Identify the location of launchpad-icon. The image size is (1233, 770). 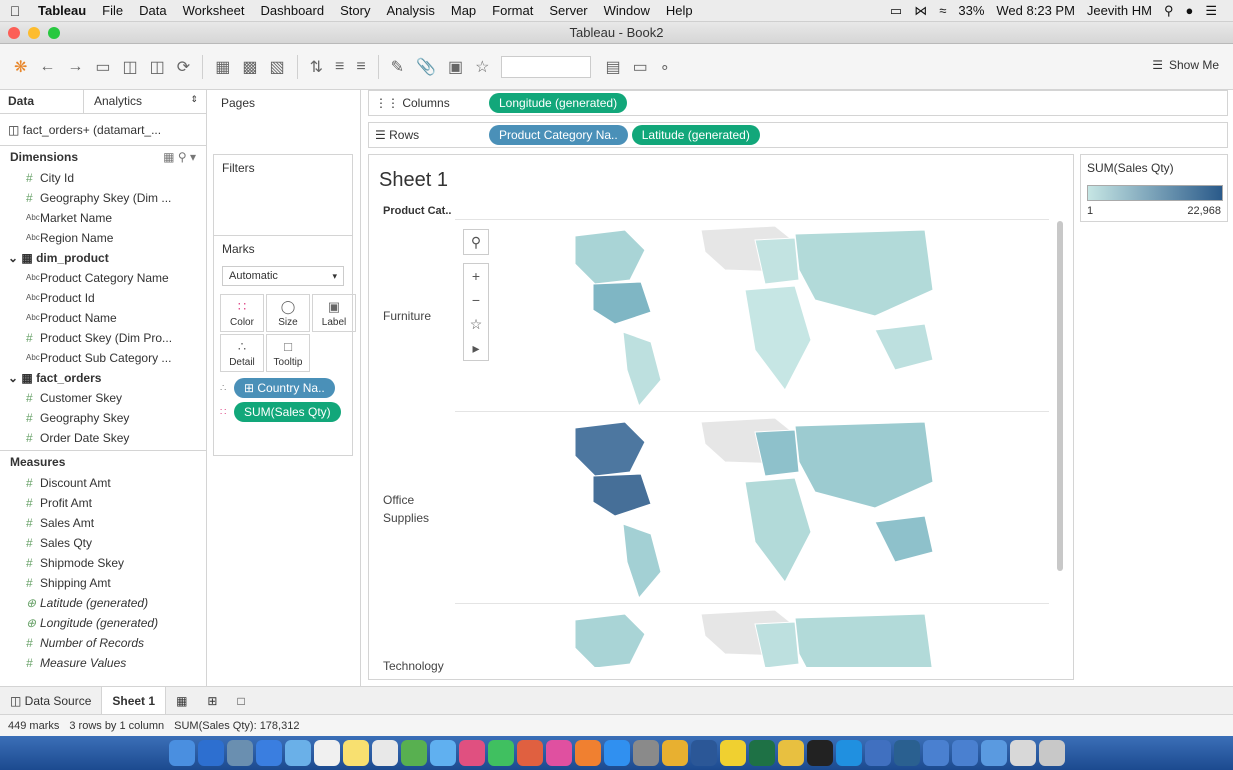
(239, 753).